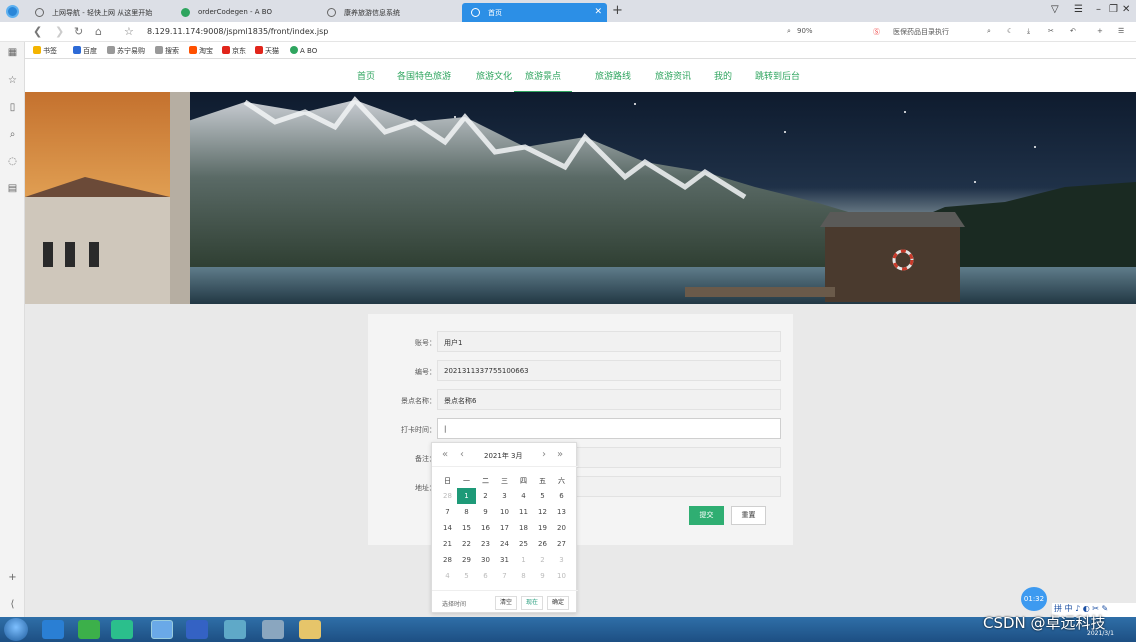  Describe the element at coordinates (1010, 31) in the screenshot. I see `moon-icon: ☾` at that location.